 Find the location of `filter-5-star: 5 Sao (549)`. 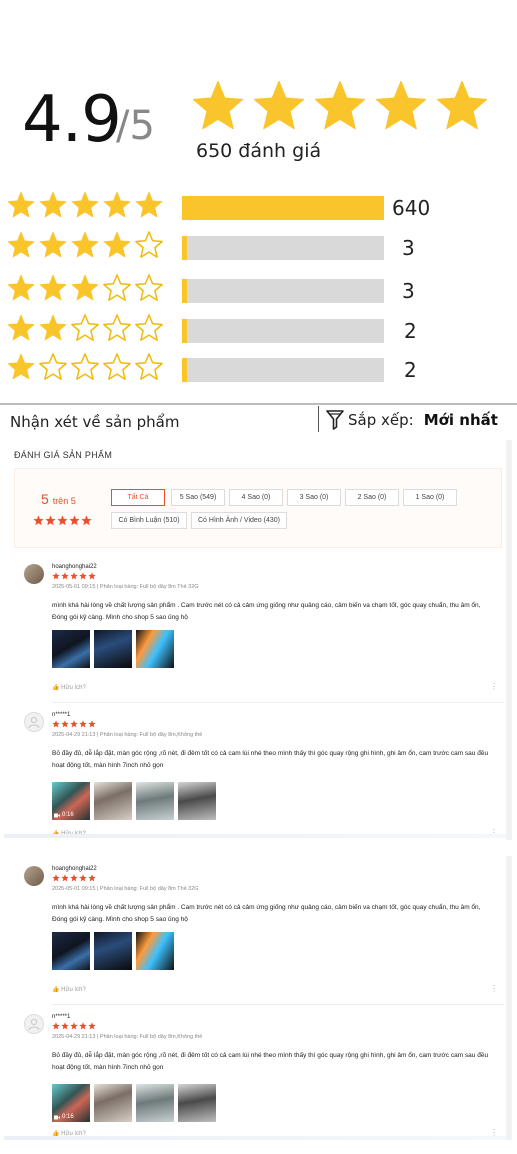

filter-5-star: 5 Sao (549) is located at coordinates (198, 497).